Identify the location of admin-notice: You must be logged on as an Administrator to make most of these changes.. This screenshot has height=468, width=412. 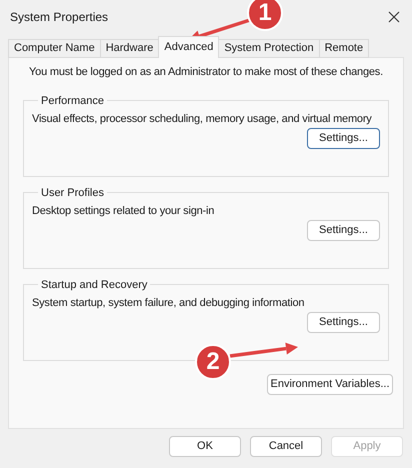
(206, 72).